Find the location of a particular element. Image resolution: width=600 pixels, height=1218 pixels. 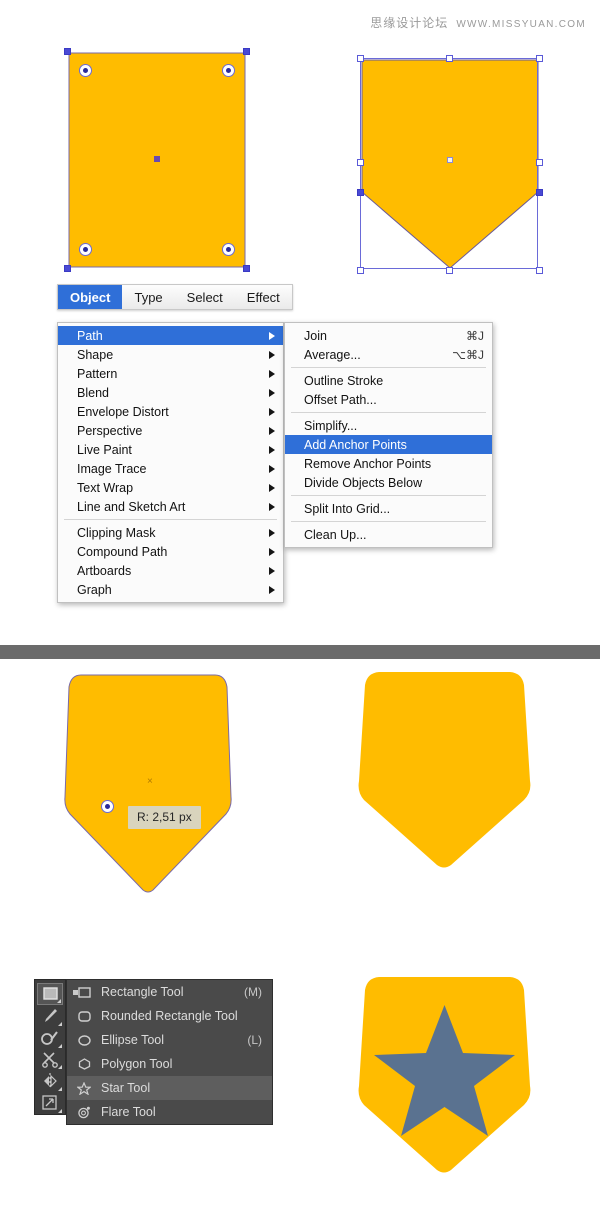

tool-item-rounded-rectangle-tool: Rounded Rectangle Tool is located at coordinates (169, 1016).